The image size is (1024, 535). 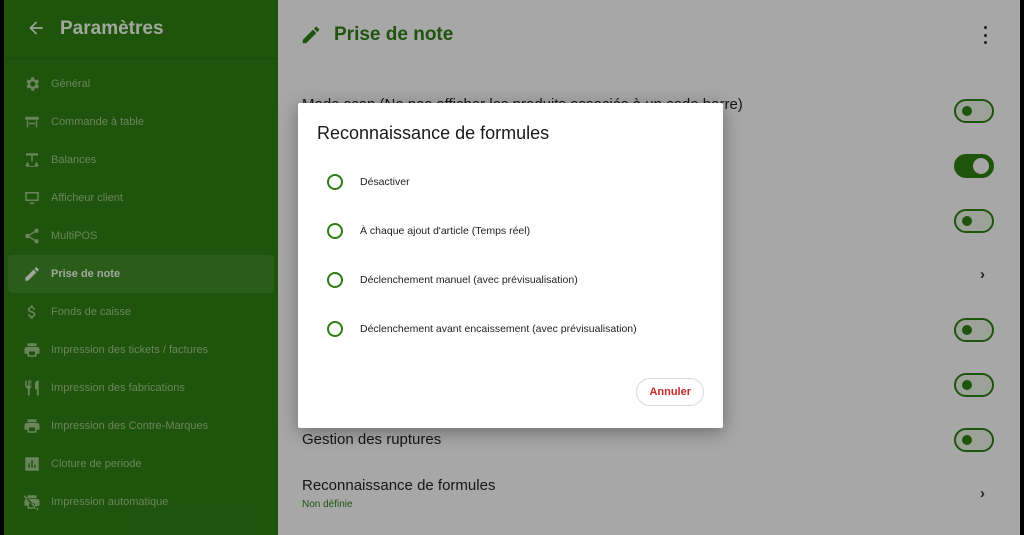 What do you see at coordinates (385, 182) in the screenshot?
I see `option-label: Désactiver` at bounding box center [385, 182].